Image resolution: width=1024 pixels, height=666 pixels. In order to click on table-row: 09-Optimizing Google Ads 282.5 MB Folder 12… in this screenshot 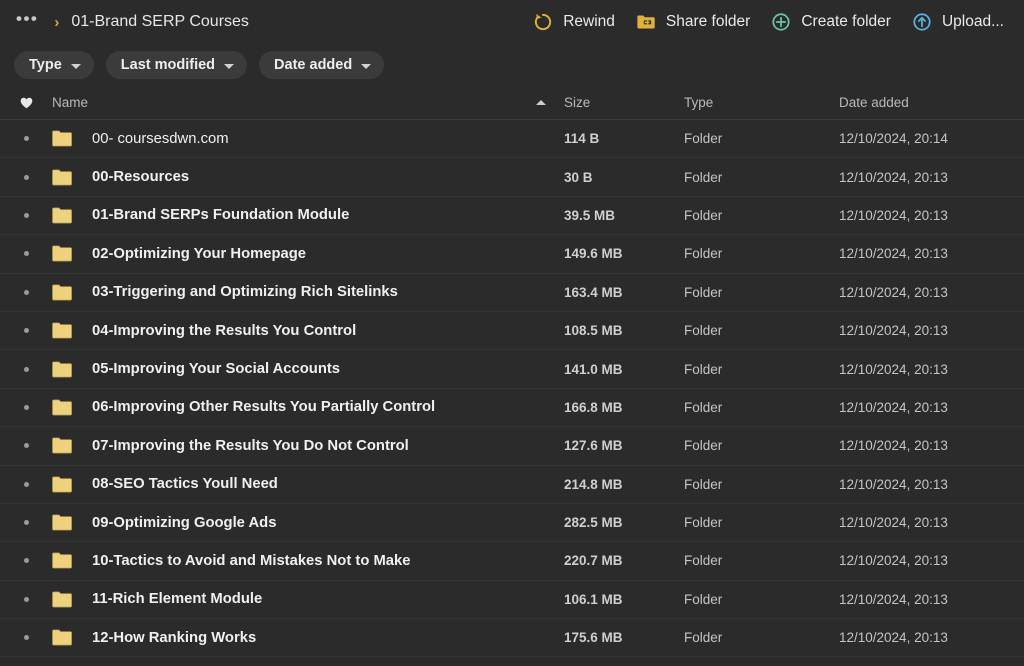, I will do `click(512, 523)`.